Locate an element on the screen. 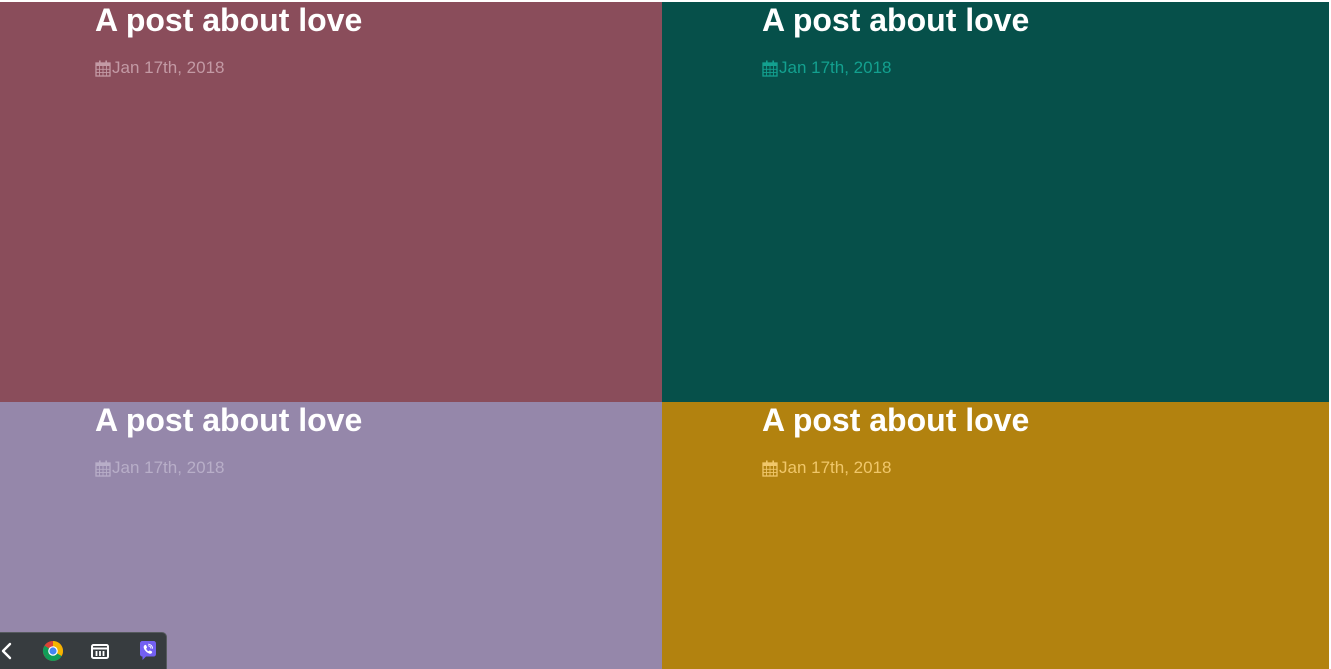  files-icon is located at coordinates (100, 651).